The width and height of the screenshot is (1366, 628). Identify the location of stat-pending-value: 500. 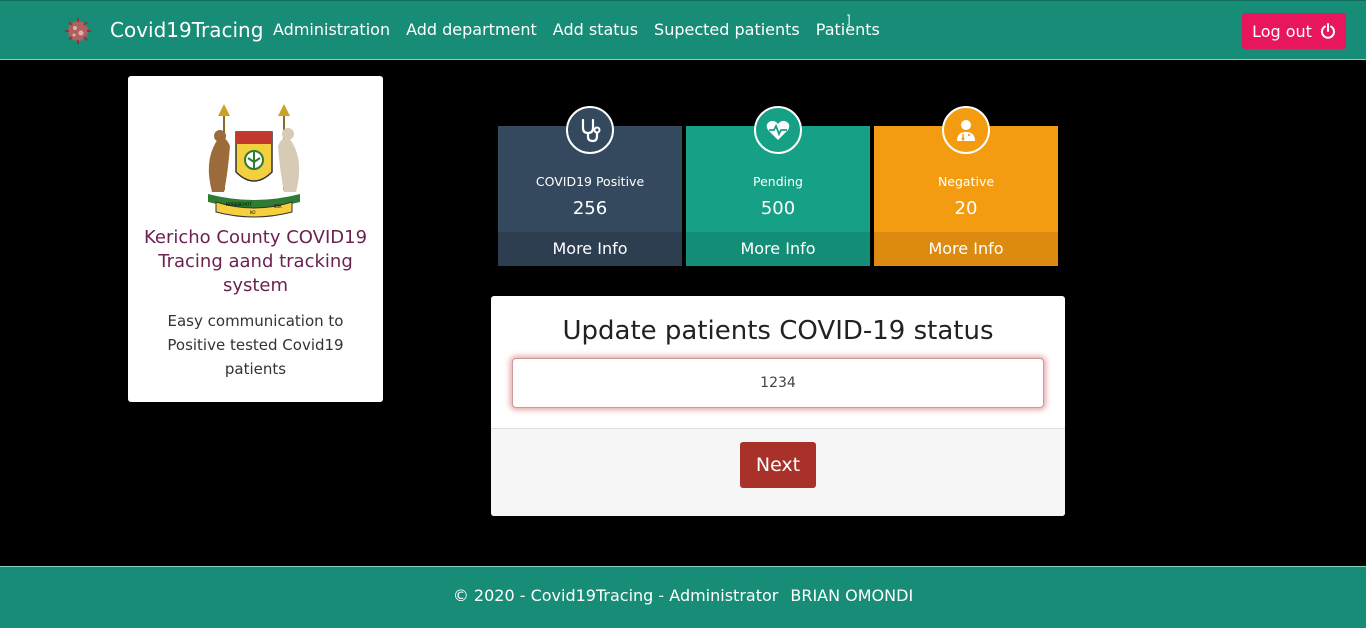
(778, 208).